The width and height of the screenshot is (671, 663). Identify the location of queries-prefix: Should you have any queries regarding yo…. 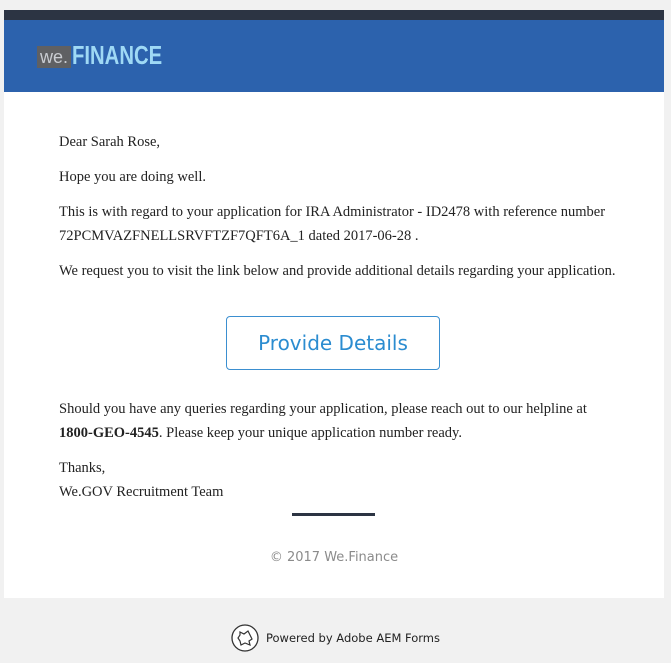
(323, 409).